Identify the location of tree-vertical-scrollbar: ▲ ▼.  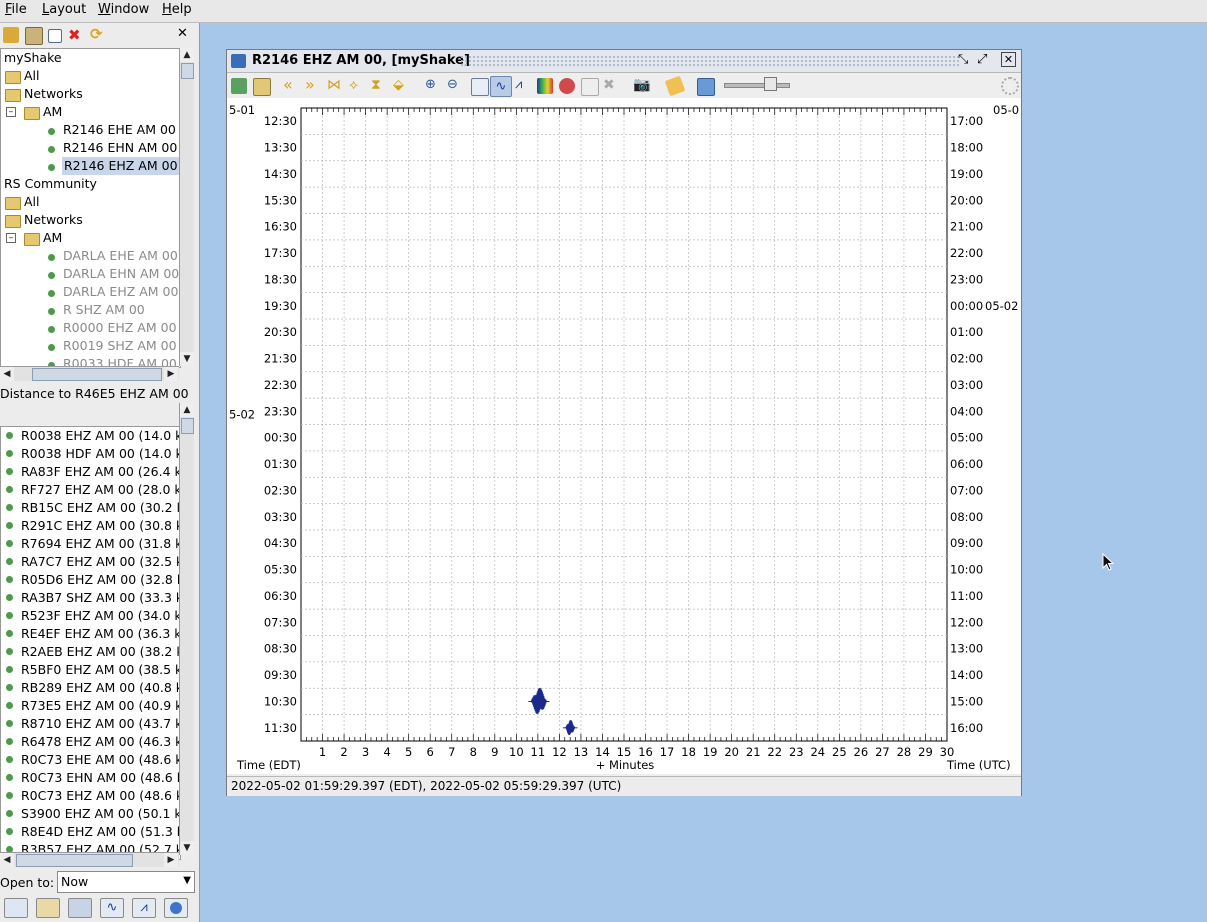
(186, 207).